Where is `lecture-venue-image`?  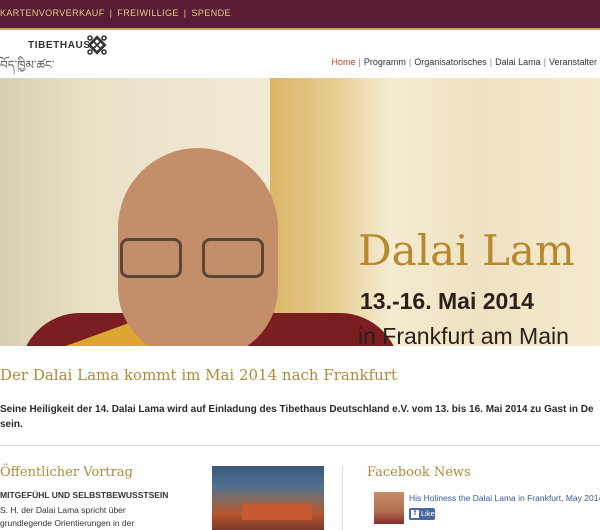 lecture-venue-image is located at coordinates (268, 498).